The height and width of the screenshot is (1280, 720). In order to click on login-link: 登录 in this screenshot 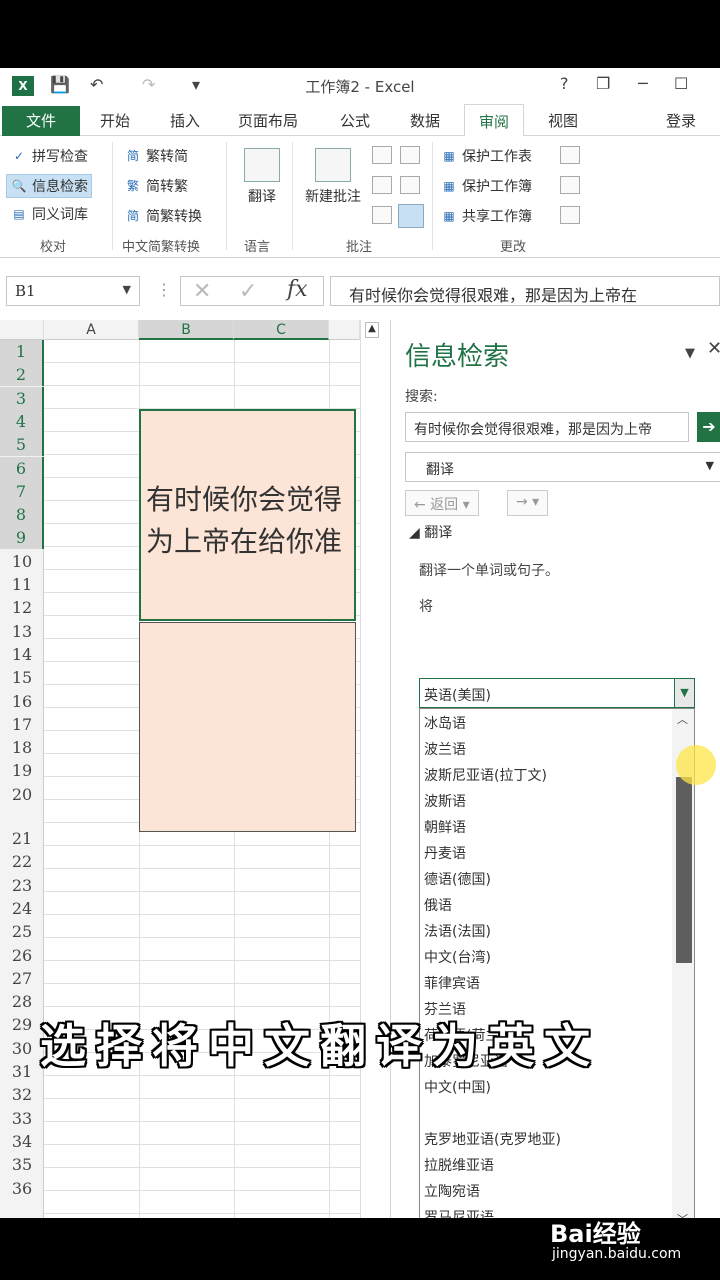, I will do `click(681, 120)`.